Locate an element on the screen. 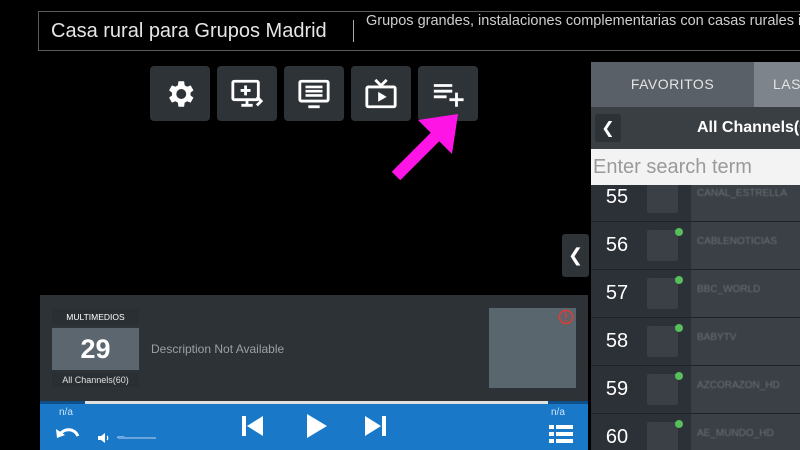 The height and width of the screenshot is (450, 800). volume-icon is located at coordinates (103, 438).